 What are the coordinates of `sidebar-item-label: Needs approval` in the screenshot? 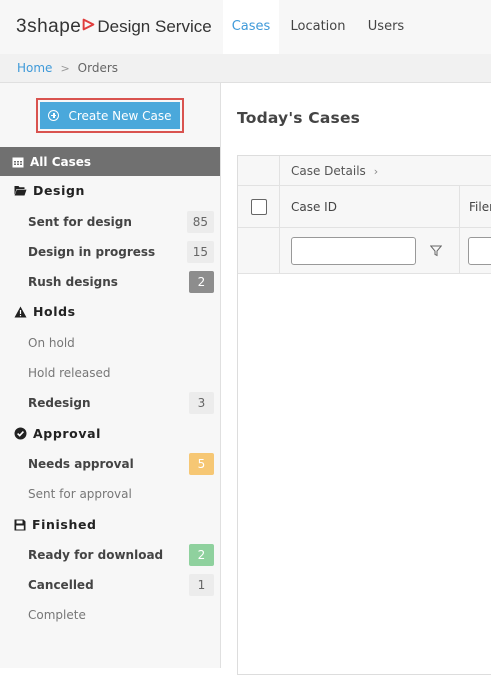 It's located at (81, 464).